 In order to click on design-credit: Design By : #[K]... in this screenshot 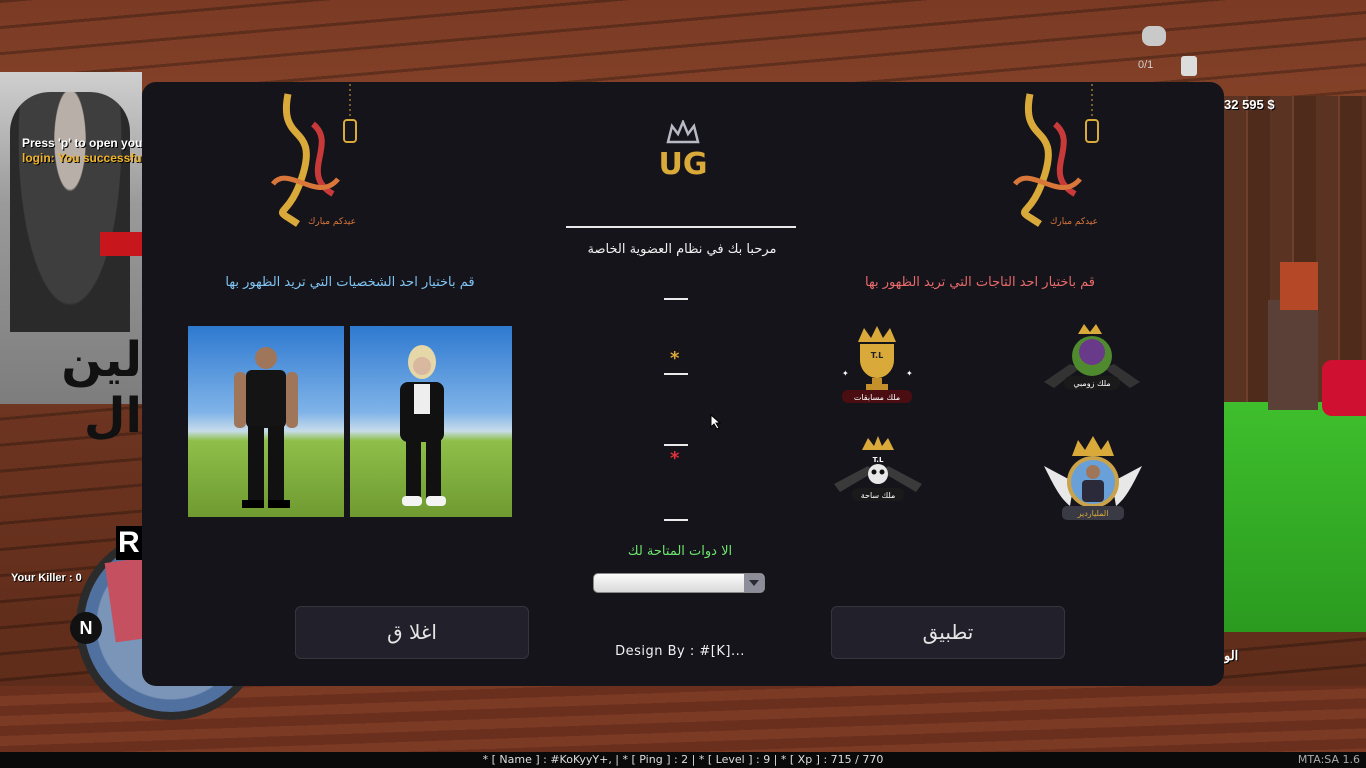, I will do `click(680, 651)`.